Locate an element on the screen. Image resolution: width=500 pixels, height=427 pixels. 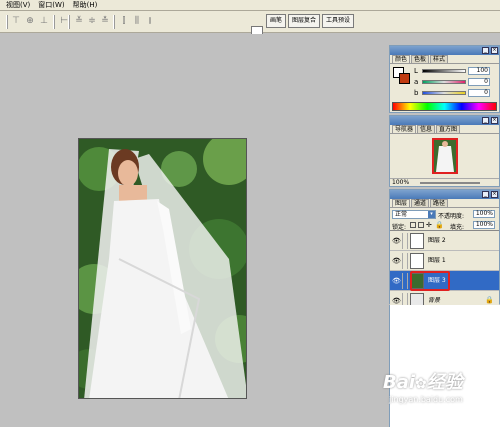
a-slider-track is located at coordinates (444, 82).